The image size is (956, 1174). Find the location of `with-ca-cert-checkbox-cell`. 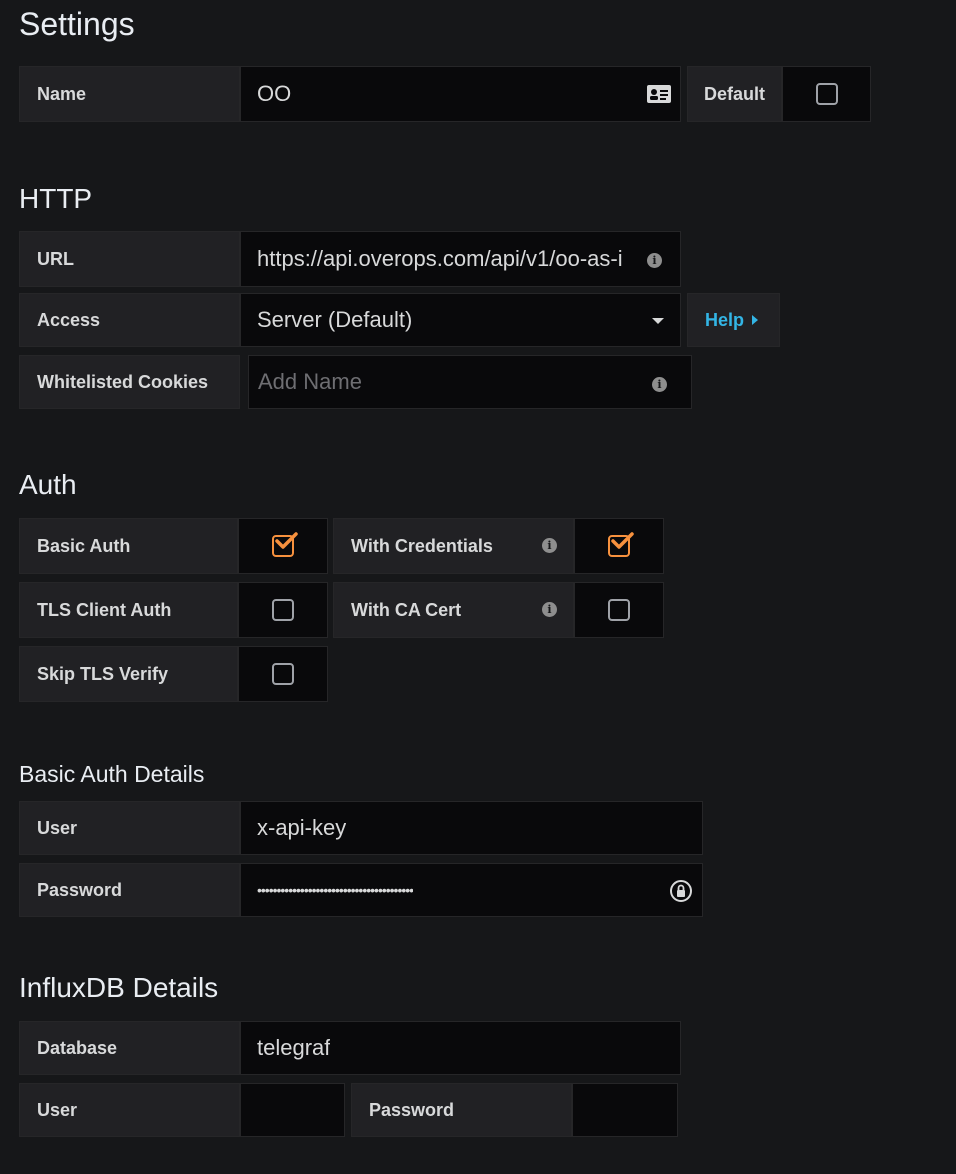

with-ca-cert-checkbox-cell is located at coordinates (619, 610).